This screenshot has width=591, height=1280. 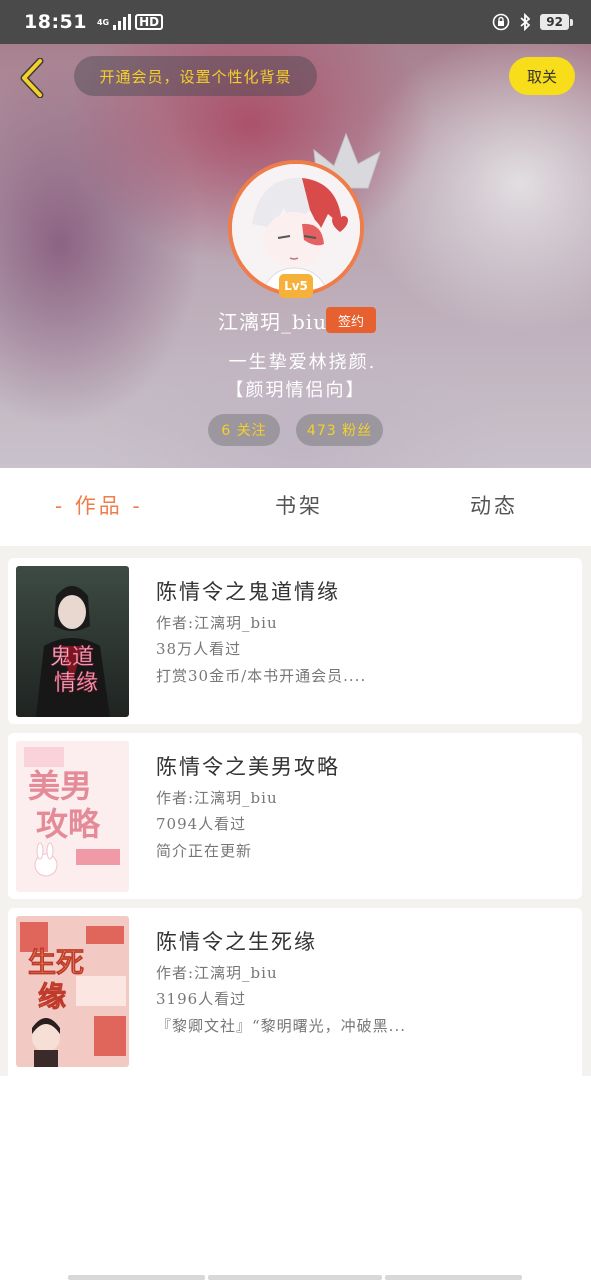 What do you see at coordinates (542, 76) in the screenshot?
I see `unfollow-button: 取关` at bounding box center [542, 76].